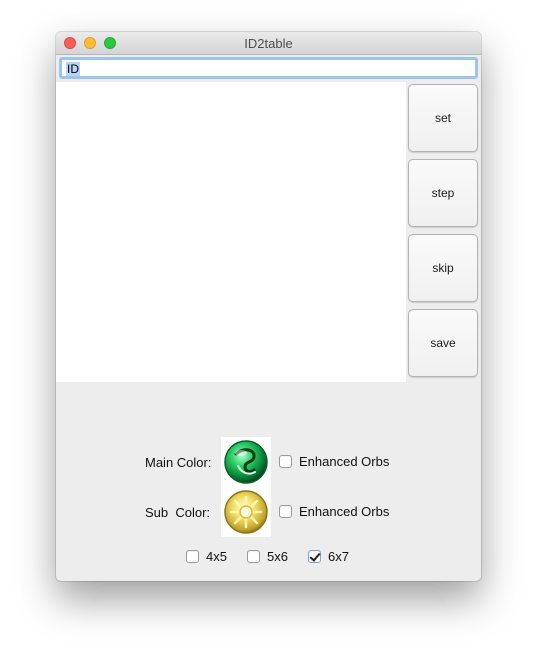  Describe the element at coordinates (344, 511) in the screenshot. I see `sub-enhanced-orbs-label: Enhanced Orbs` at that location.